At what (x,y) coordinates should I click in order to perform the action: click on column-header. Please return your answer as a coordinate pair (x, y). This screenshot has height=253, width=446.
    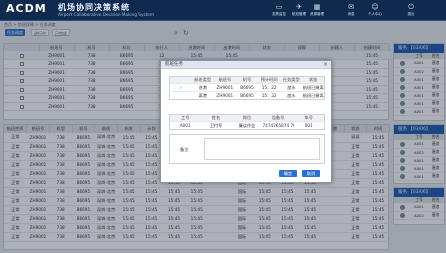
    Looking at the image, I should click on (180, 80).